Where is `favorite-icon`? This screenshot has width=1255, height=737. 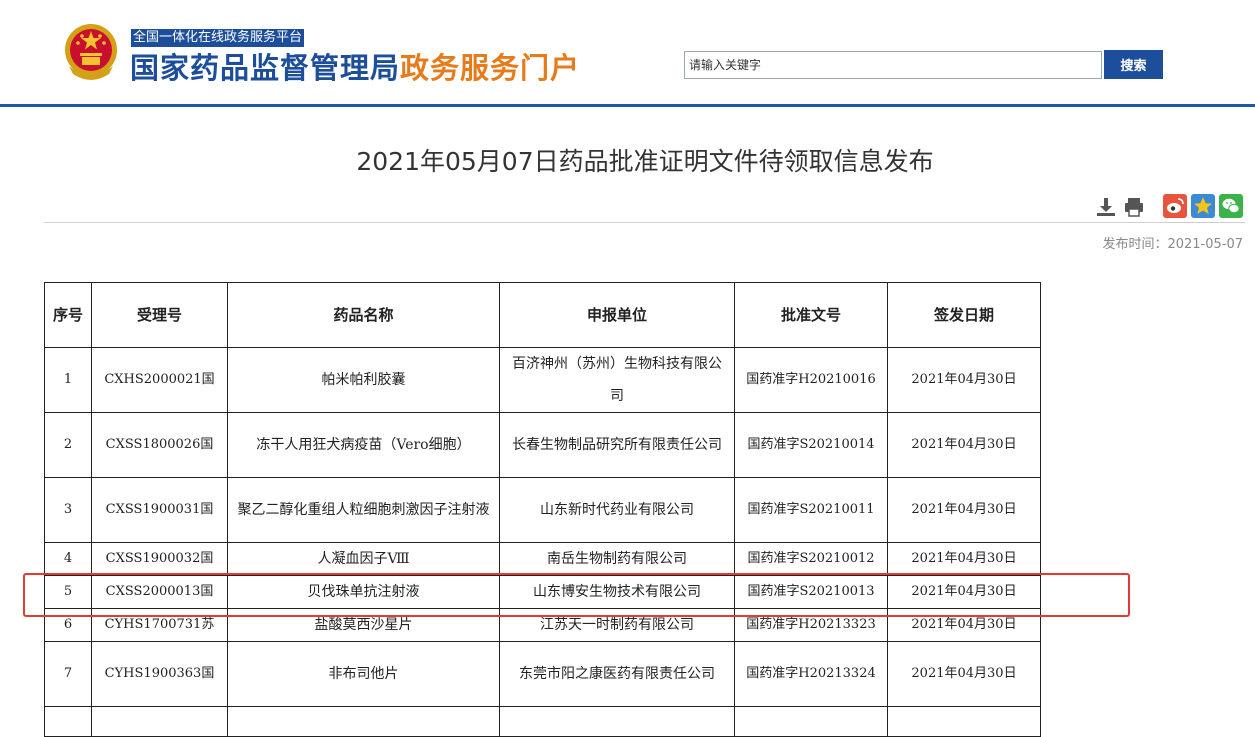 favorite-icon is located at coordinates (1203, 206).